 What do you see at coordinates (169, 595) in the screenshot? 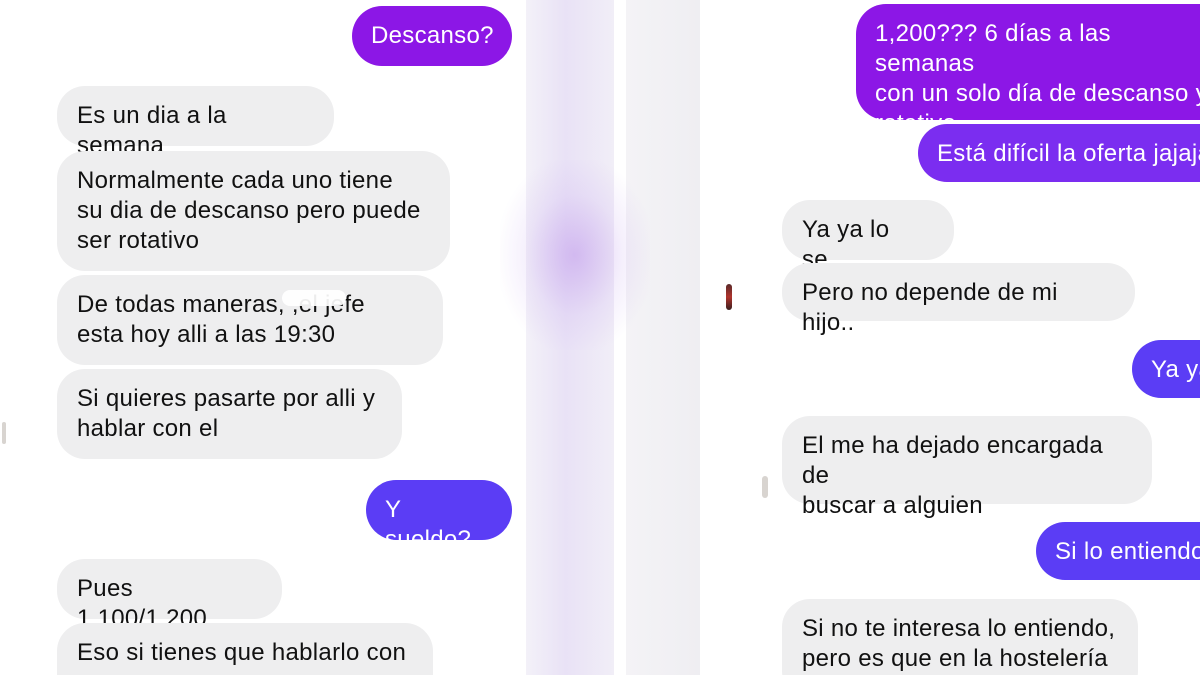
I see `message-bubble-incoming: Pues 1.100/1.200` at bounding box center [169, 595].